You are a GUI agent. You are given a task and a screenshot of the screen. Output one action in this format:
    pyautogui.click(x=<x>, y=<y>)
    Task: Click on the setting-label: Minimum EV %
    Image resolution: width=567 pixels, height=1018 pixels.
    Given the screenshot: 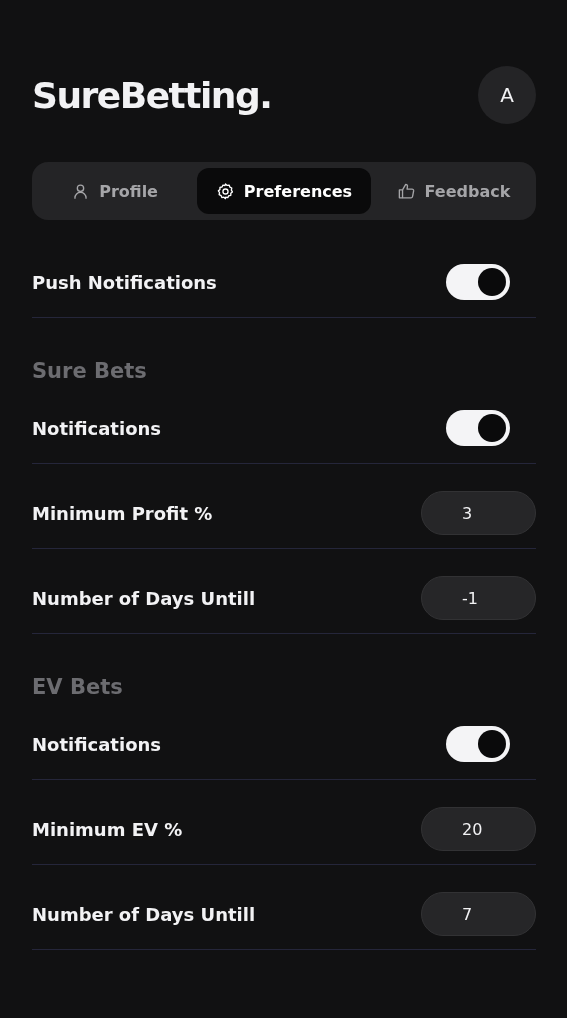 What is the action you would take?
    pyautogui.click(x=107, y=829)
    